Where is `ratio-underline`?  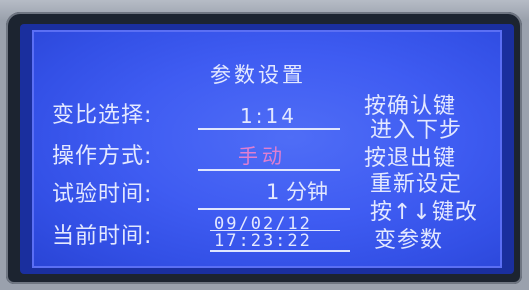
ratio-underline is located at coordinates (269, 129).